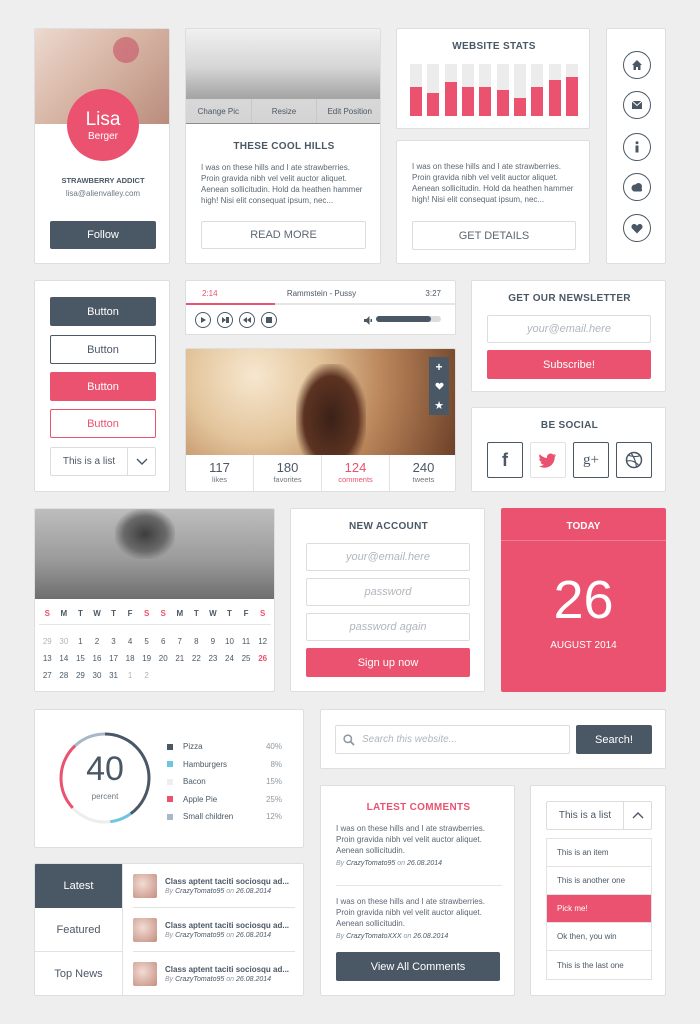 The width and height of the screenshot is (700, 1024). What do you see at coordinates (599, 881) in the screenshot?
I see `dropdown-item: This is another one` at bounding box center [599, 881].